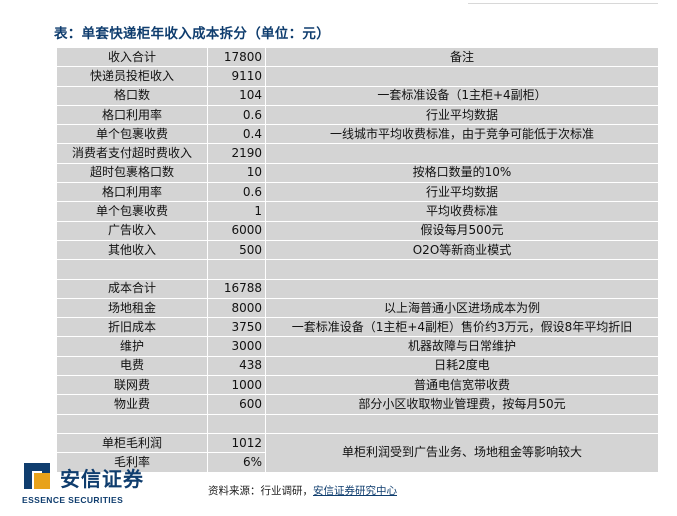 The height and width of the screenshot is (516, 677). I want to click on table-row: 广告收入 6000 假设每月500元, so click(357, 230).